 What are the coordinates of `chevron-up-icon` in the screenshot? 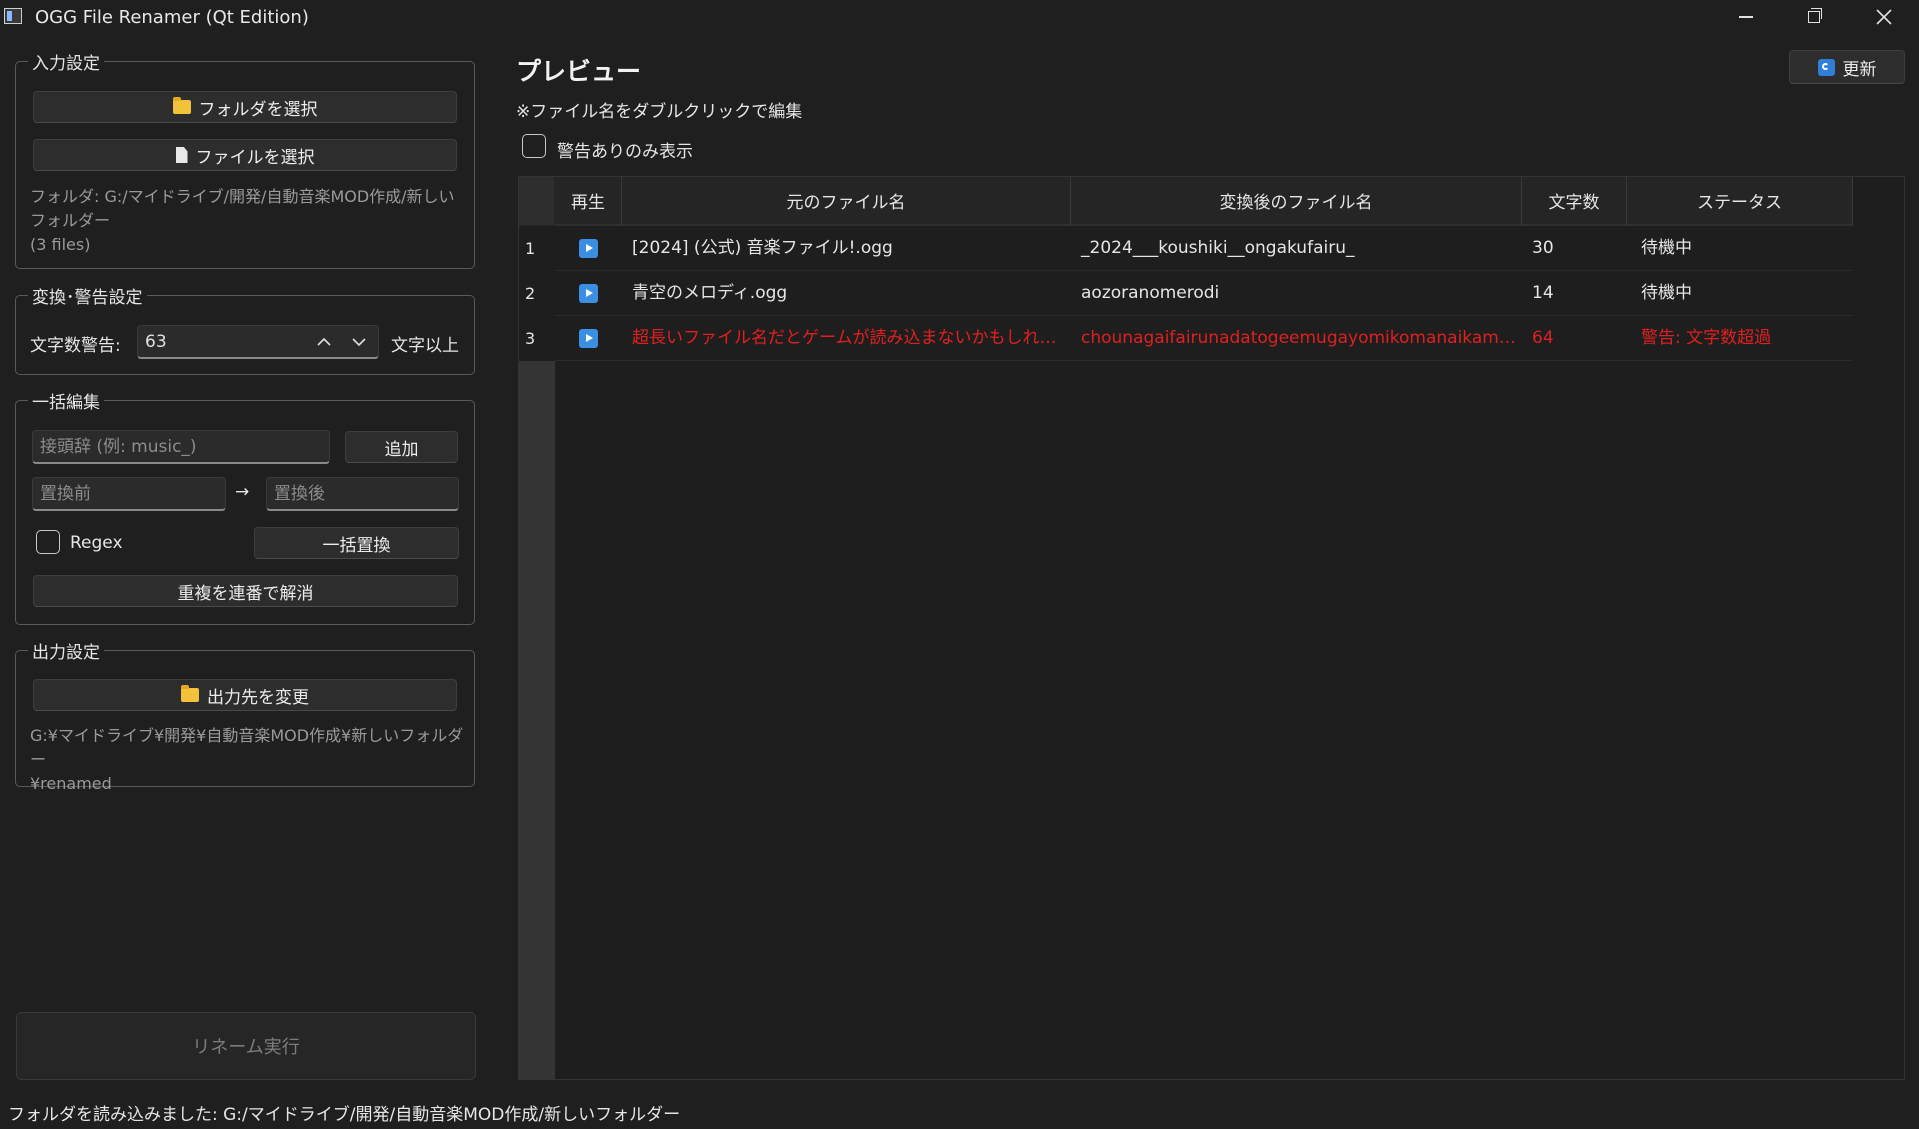 It's located at (324, 342).